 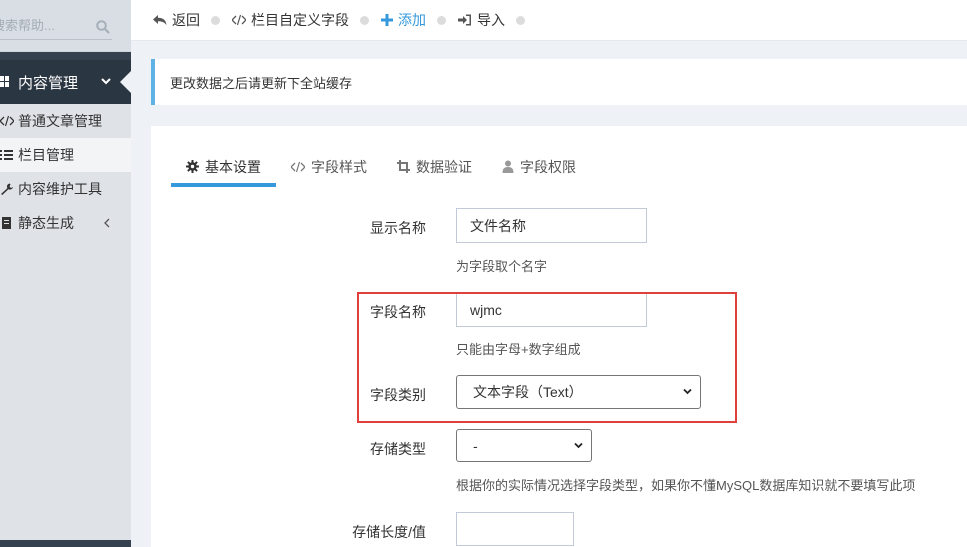 I want to click on tab-bar: 基本设置 字段样式 数据验证 字段权限, so click(x=381, y=166).